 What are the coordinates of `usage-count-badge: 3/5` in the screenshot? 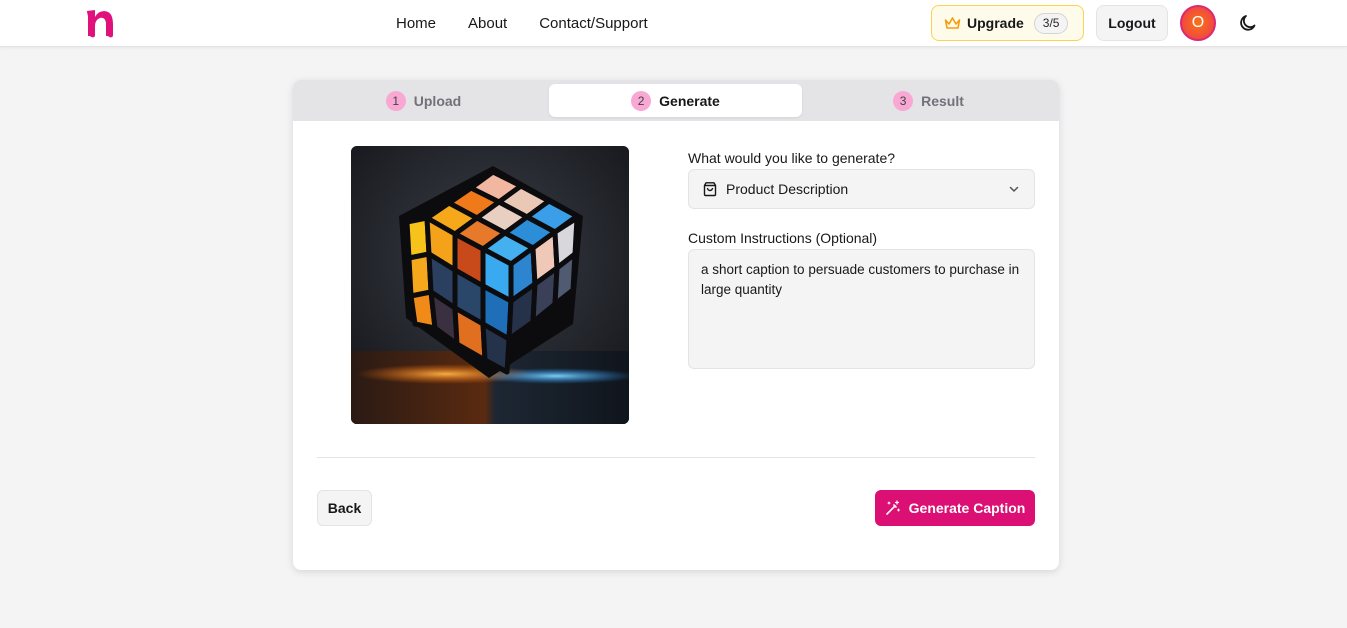 It's located at (1051, 23).